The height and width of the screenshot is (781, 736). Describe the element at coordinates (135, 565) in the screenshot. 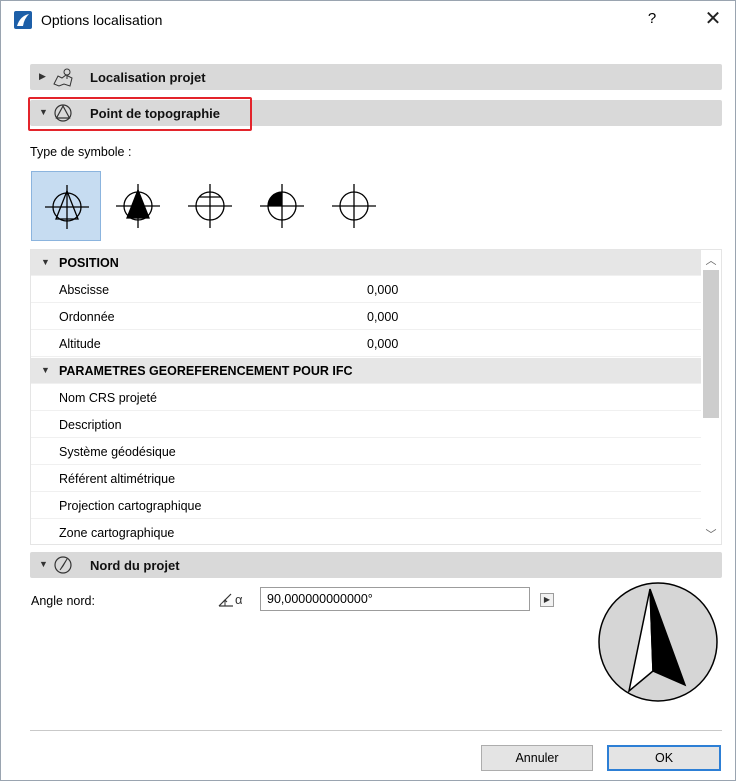

I see `section-label: Nord du projet` at that location.